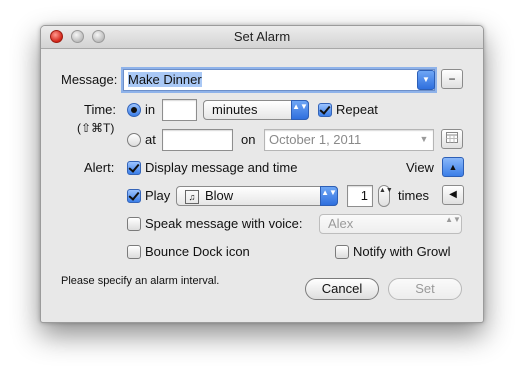 Image resolution: width=522 pixels, height=377 pixels. Describe the element at coordinates (257, 196) in the screenshot. I see `sound-popup: ♫ Blow ▲▼` at that location.